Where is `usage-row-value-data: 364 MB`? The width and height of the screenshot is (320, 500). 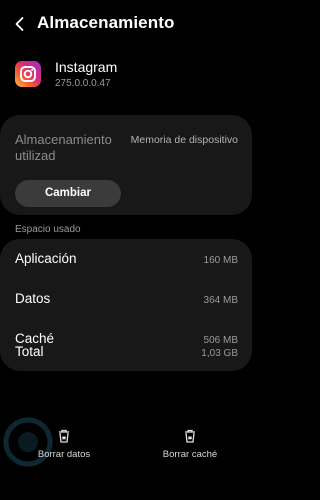 usage-row-value-data: 364 MB is located at coordinates (220, 300).